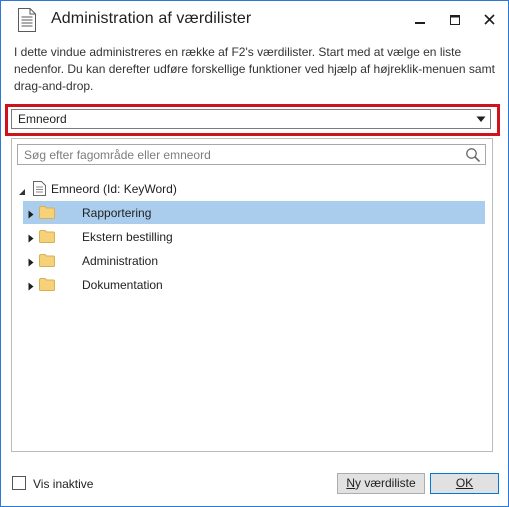 Image resolution: width=509 pixels, height=507 pixels. What do you see at coordinates (241, 154) in the screenshot?
I see `search-input` at bounding box center [241, 154].